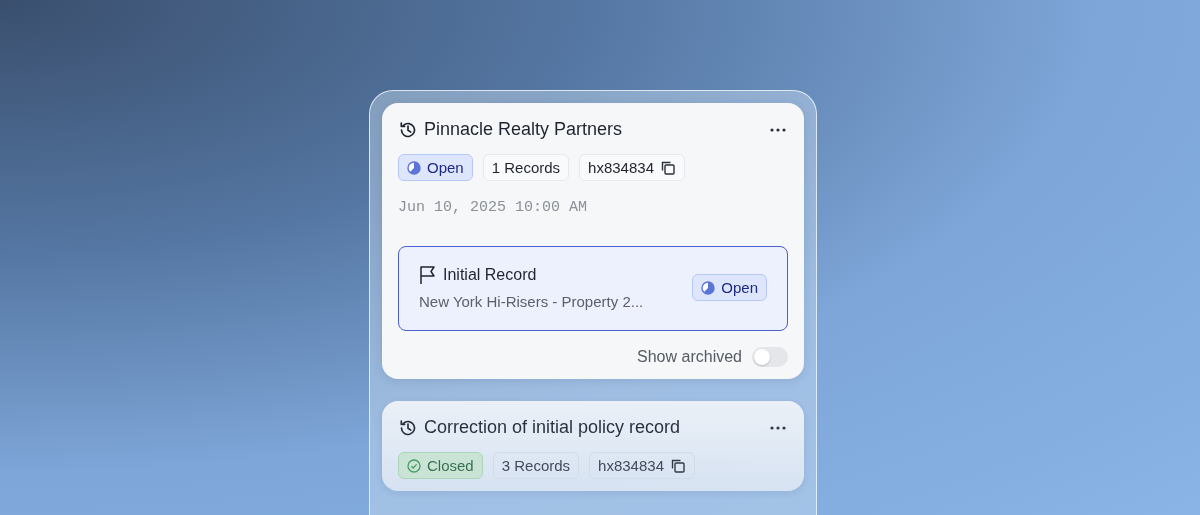 This screenshot has width=1200, height=515. What do you see at coordinates (493, 207) in the screenshot?
I see `timestamp: Jun 10, 2025 10:00 AM` at bounding box center [493, 207].